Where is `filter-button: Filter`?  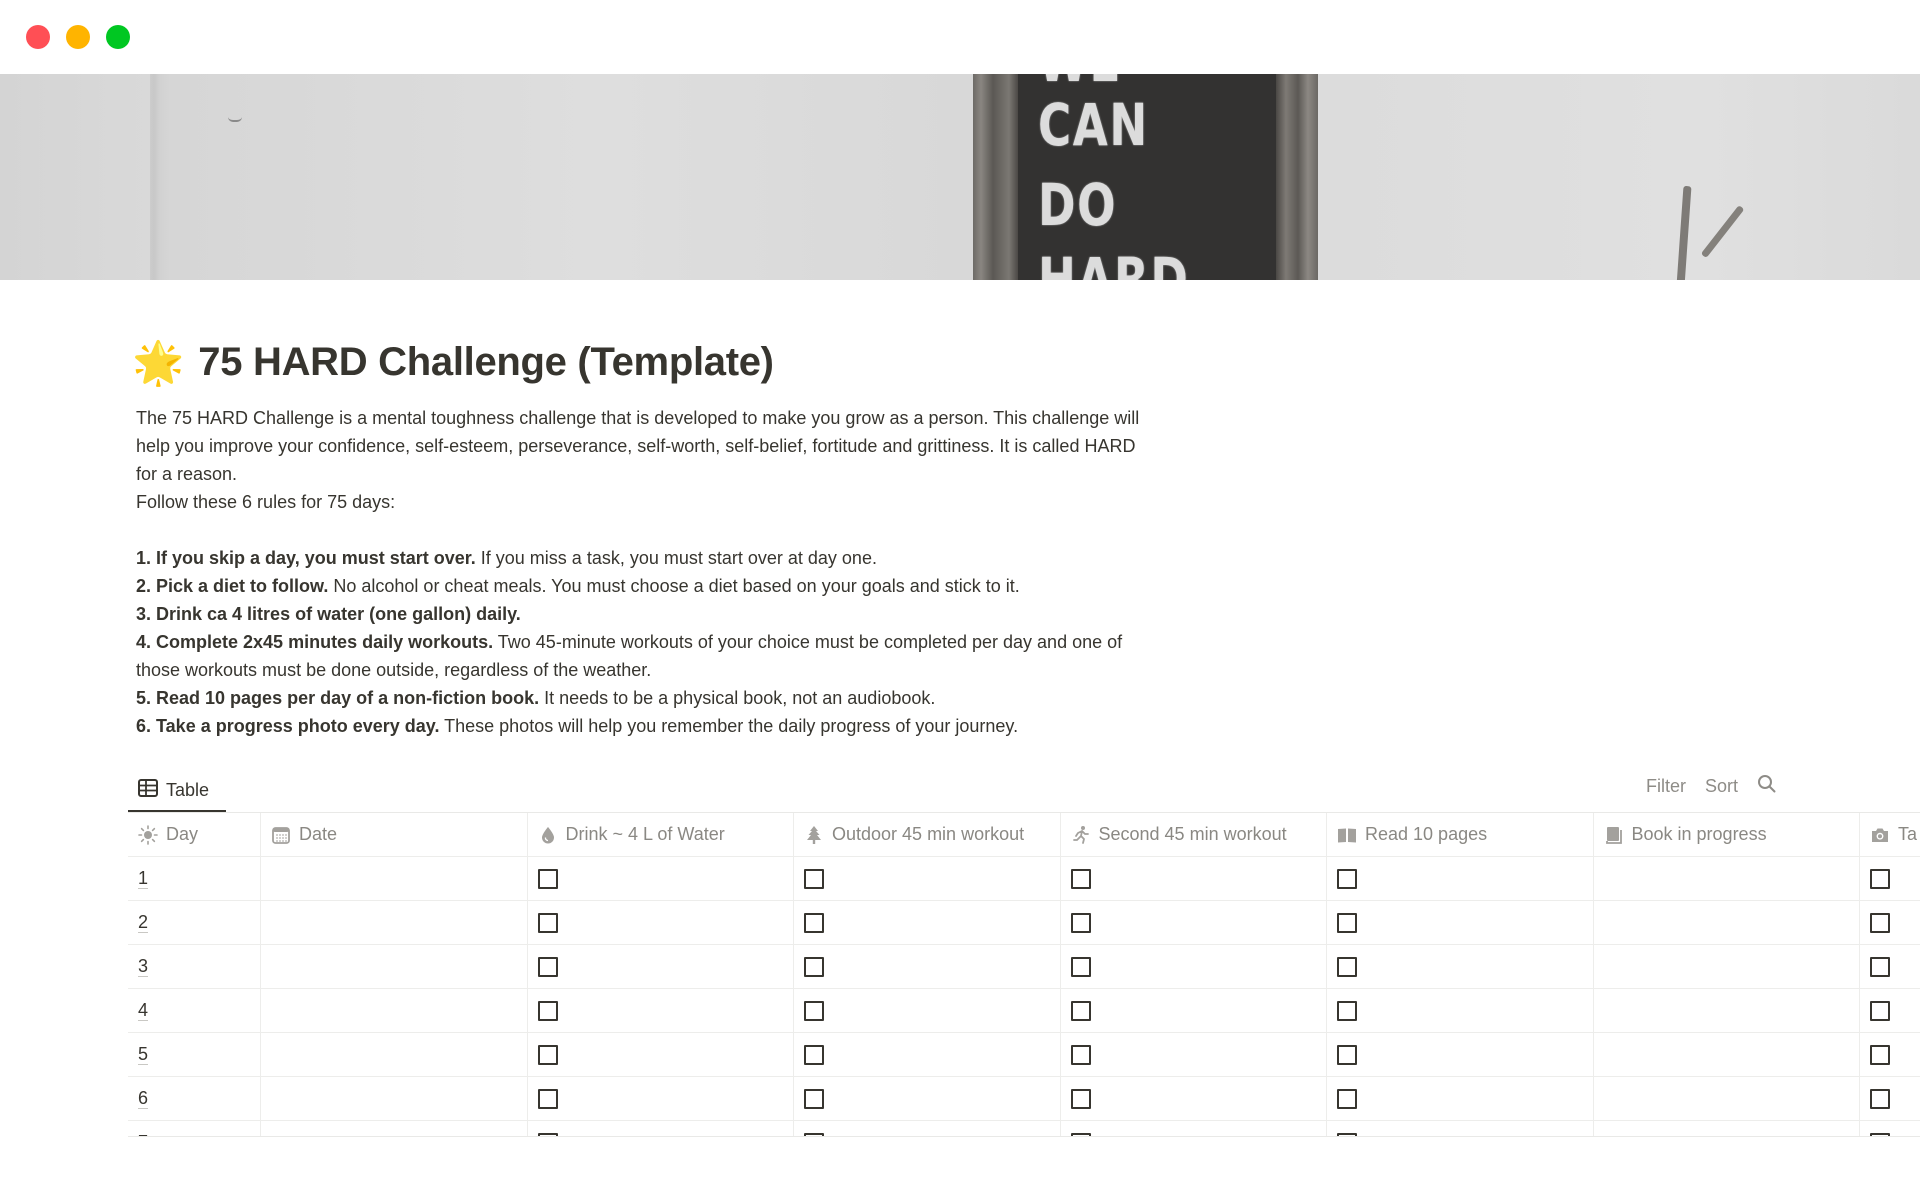
filter-button: Filter is located at coordinates (1666, 786).